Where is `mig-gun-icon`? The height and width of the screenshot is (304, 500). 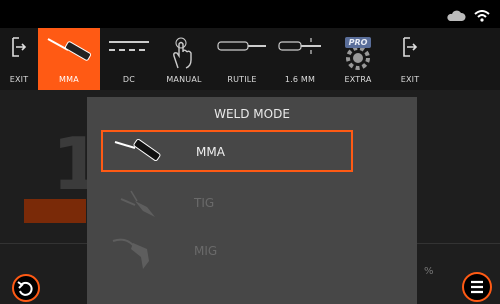 mig-gun-icon is located at coordinates (130, 253).